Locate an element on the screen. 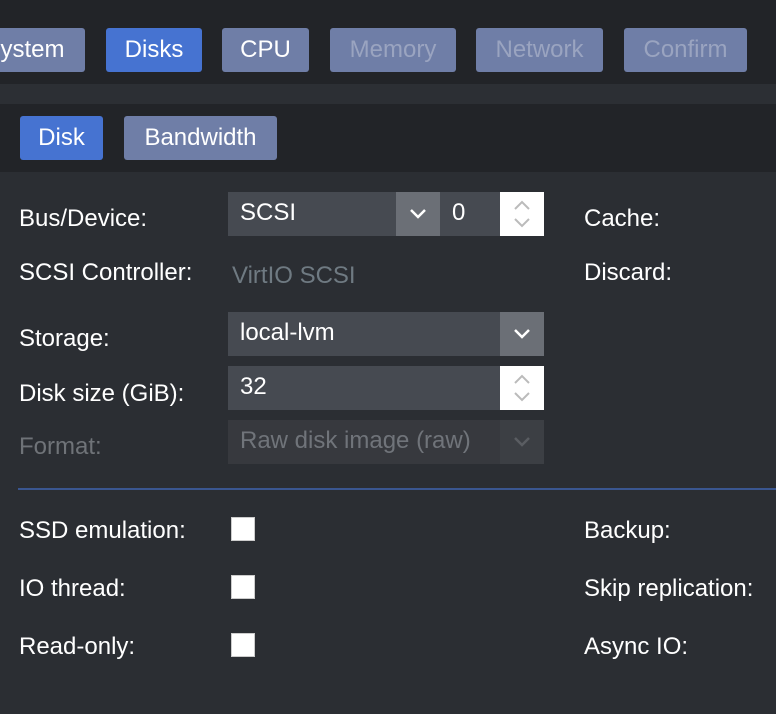  storage-dropdown-trigger is located at coordinates (522, 334).